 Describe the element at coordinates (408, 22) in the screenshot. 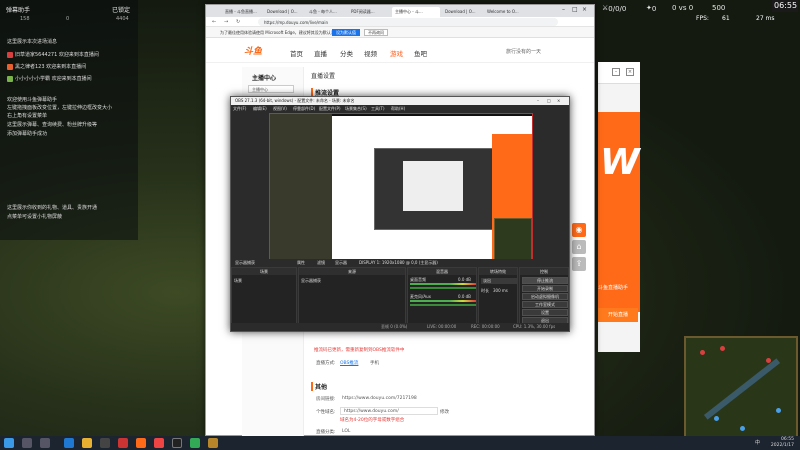

I see `url-input: https://mp.douyu.com/live/main` at that location.